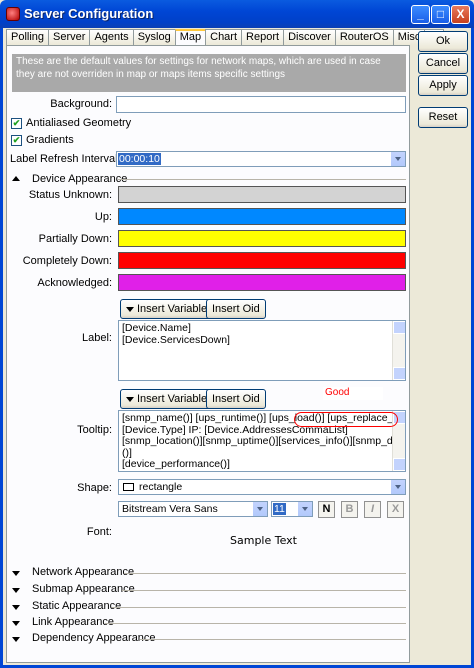  I want to click on up-color, so click(262, 216).